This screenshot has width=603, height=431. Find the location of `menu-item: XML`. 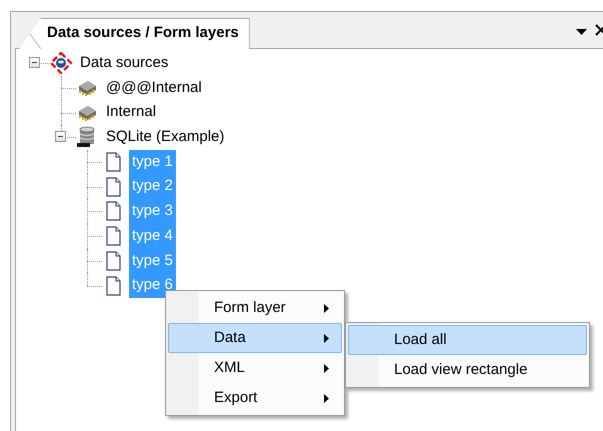

menu-item: XML is located at coordinates (255, 368).